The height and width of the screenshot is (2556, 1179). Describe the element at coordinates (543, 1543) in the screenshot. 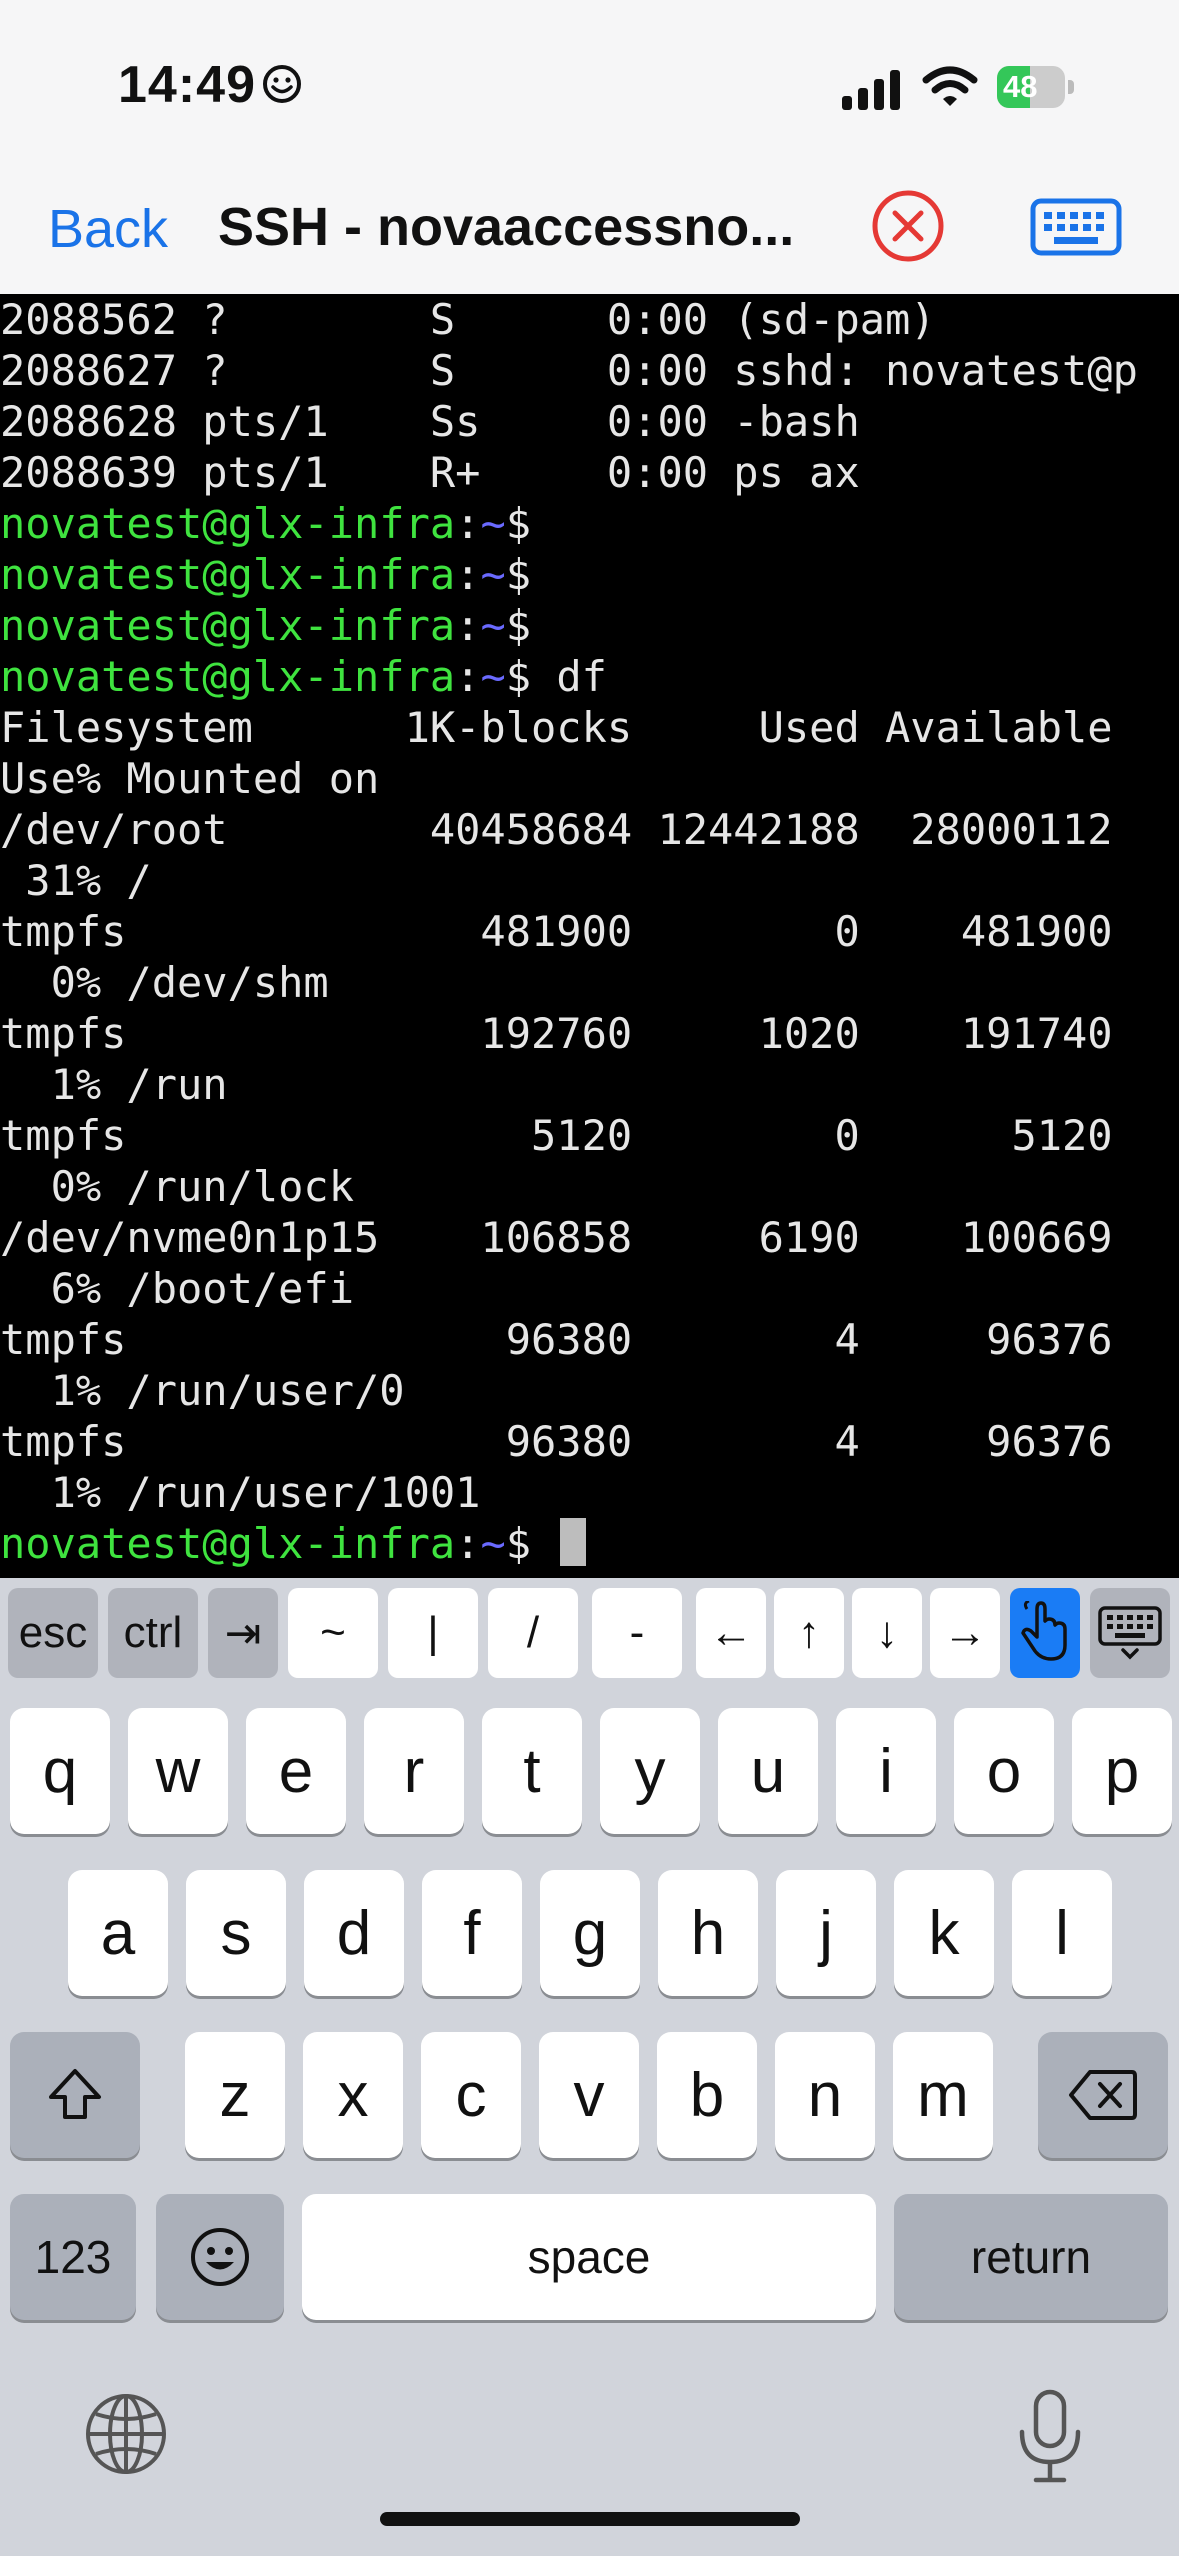

I see `prompt-command` at that location.